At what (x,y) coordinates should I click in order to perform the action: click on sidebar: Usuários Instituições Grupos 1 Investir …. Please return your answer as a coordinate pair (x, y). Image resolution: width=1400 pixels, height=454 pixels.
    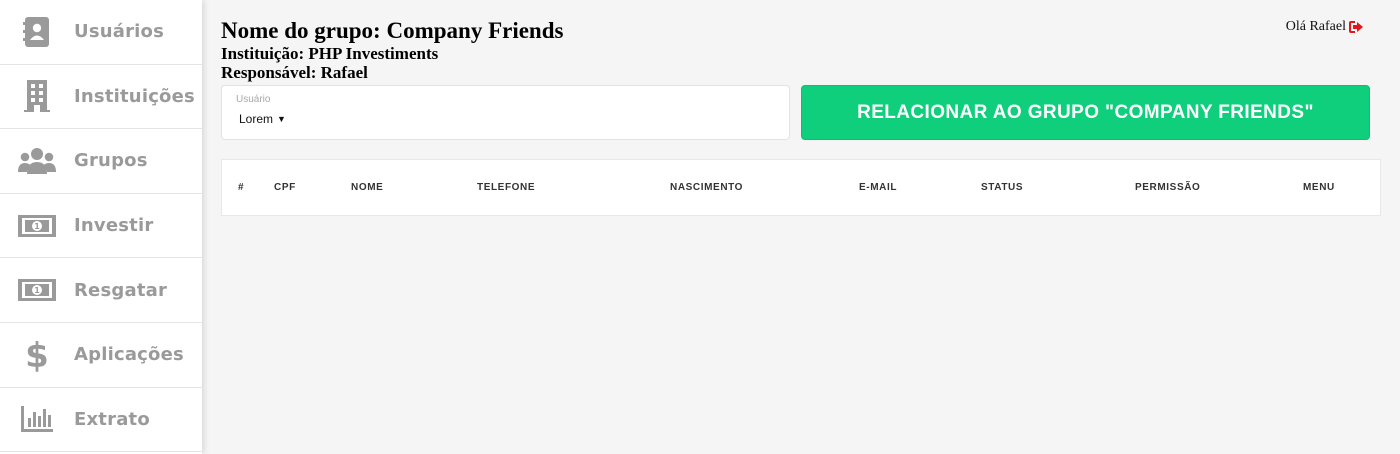
    Looking at the image, I should click on (101, 227).